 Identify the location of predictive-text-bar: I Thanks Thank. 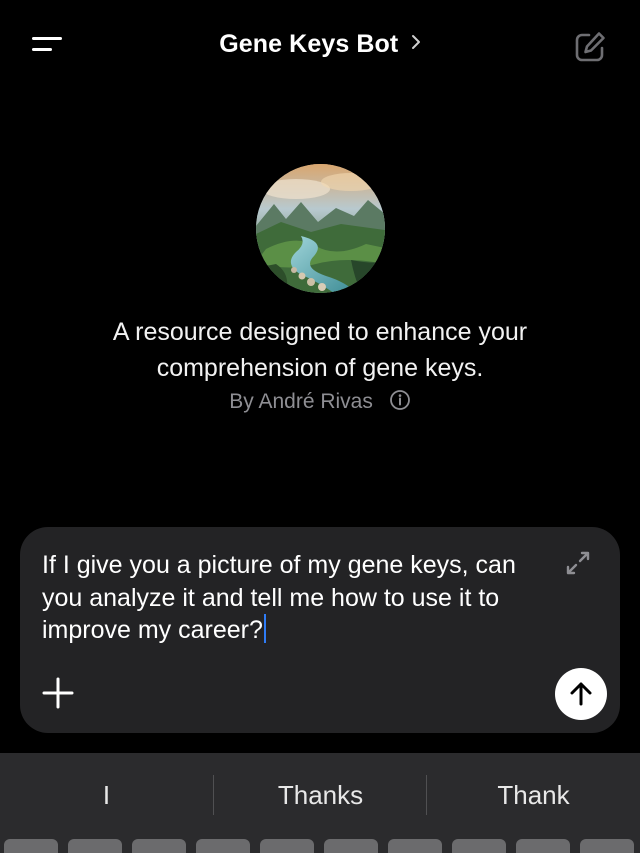
(320, 795).